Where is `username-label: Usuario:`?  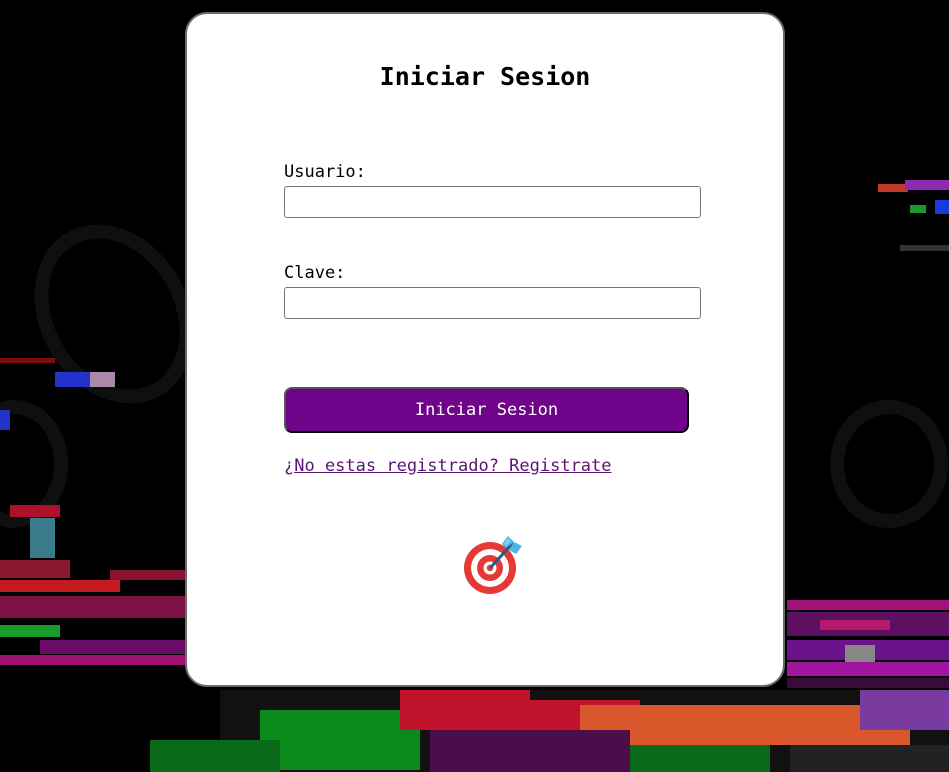 username-label: Usuario: is located at coordinates (325, 172).